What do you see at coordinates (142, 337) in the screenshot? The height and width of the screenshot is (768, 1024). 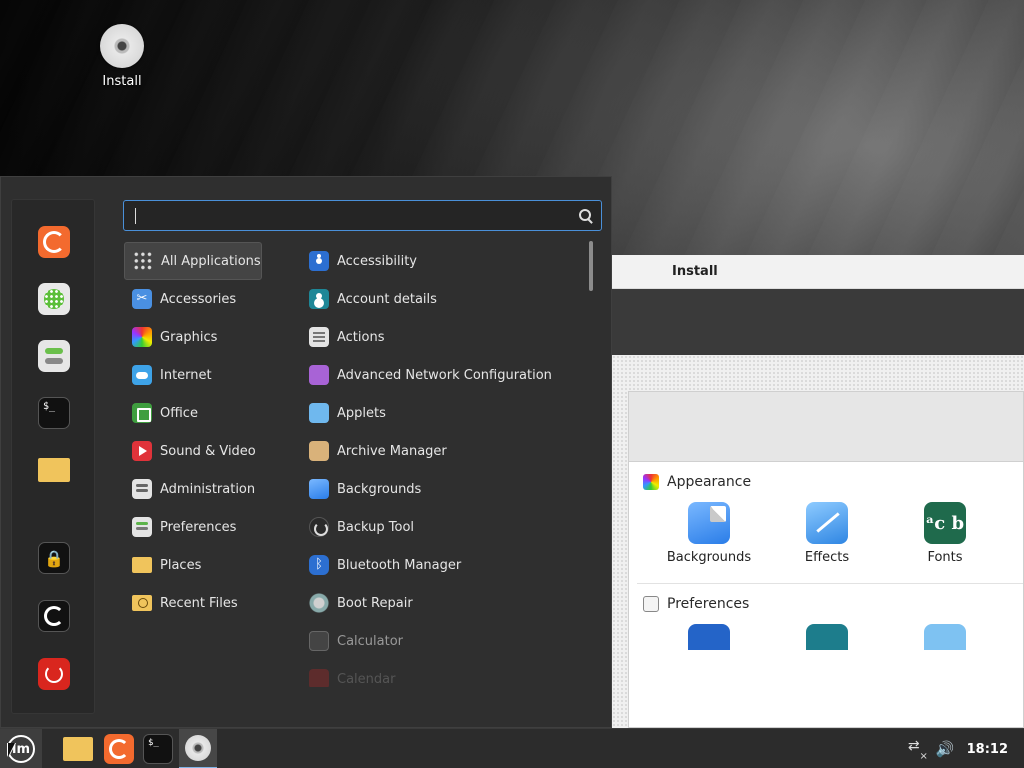 I see `graphics-icon` at bounding box center [142, 337].